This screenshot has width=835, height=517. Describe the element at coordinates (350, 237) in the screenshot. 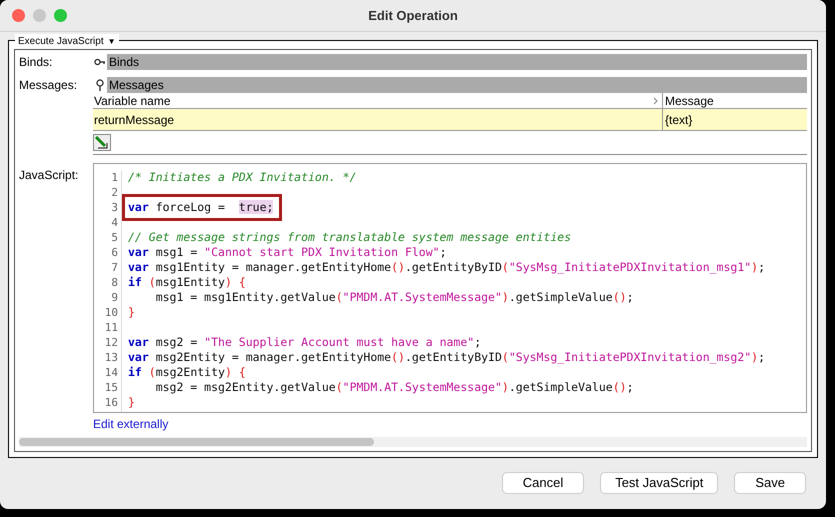

I see `code-line: // Get message strings from translatable system message entities` at that location.